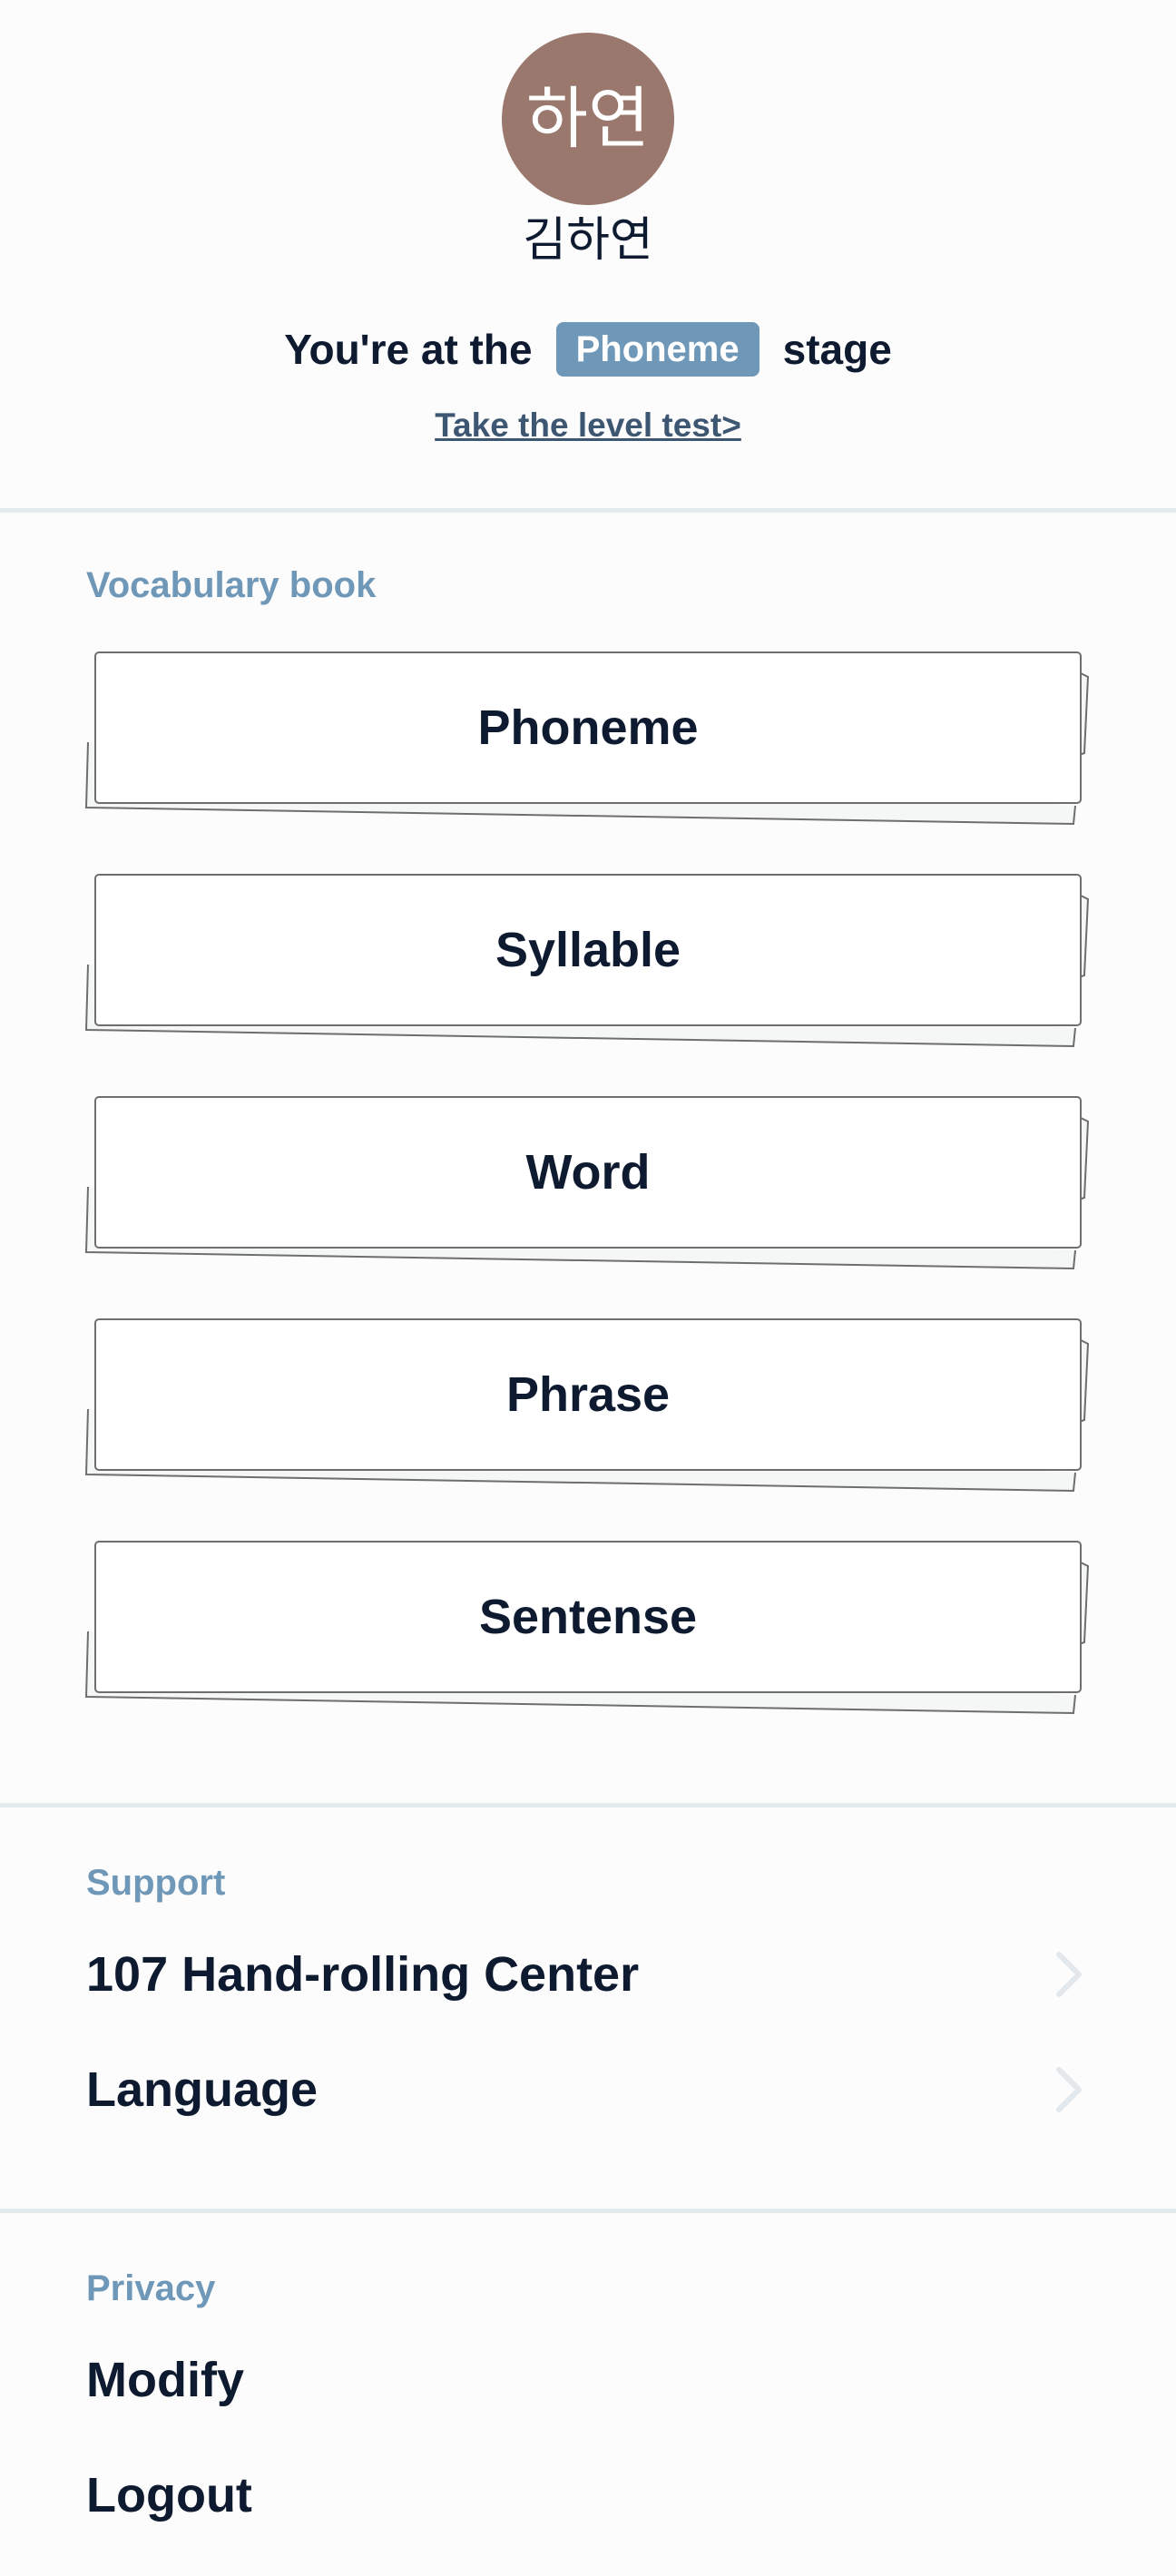  Describe the element at coordinates (588, 727) in the screenshot. I see `vocab-card-label: Phoneme` at that location.